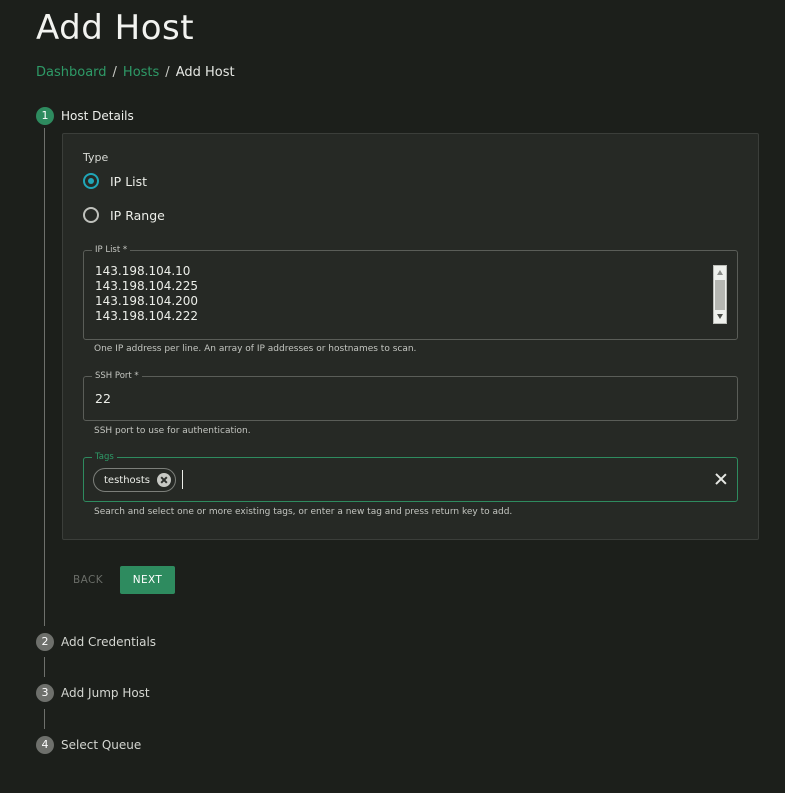  What do you see at coordinates (141, 72) in the screenshot?
I see `breadcrumb-hosts-link: Hosts` at bounding box center [141, 72].